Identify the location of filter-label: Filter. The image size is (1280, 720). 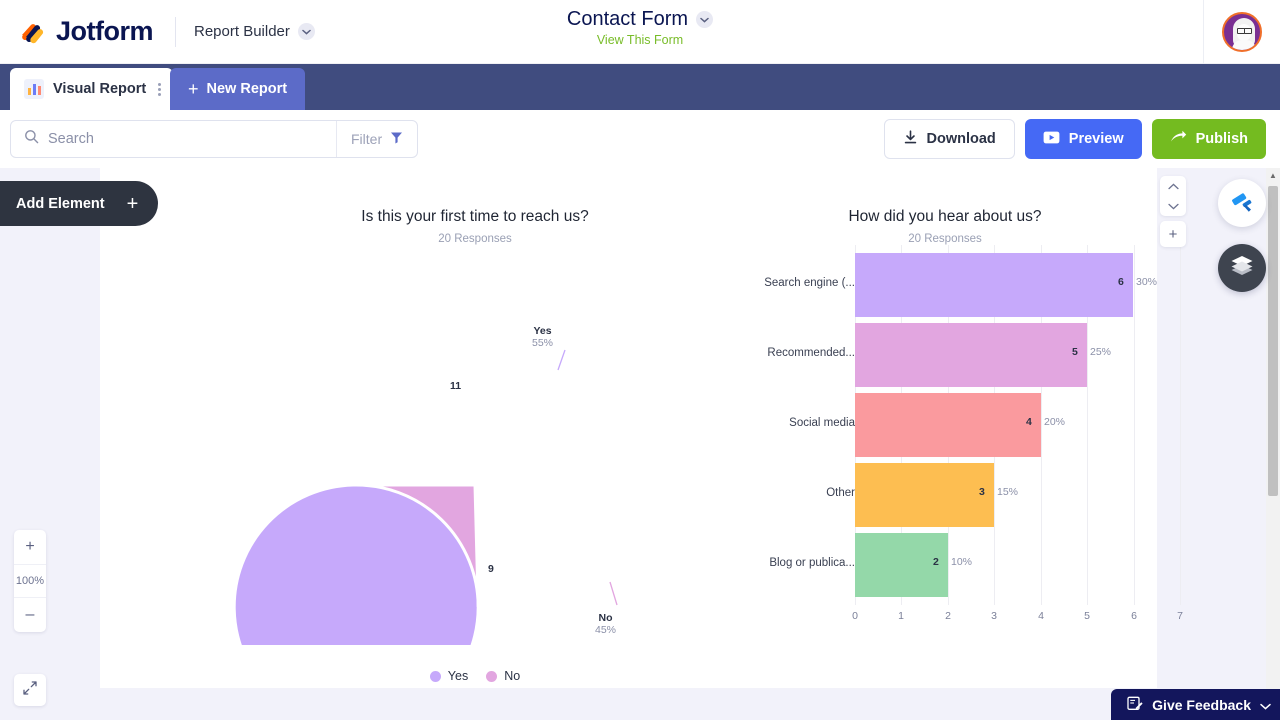
(367, 139).